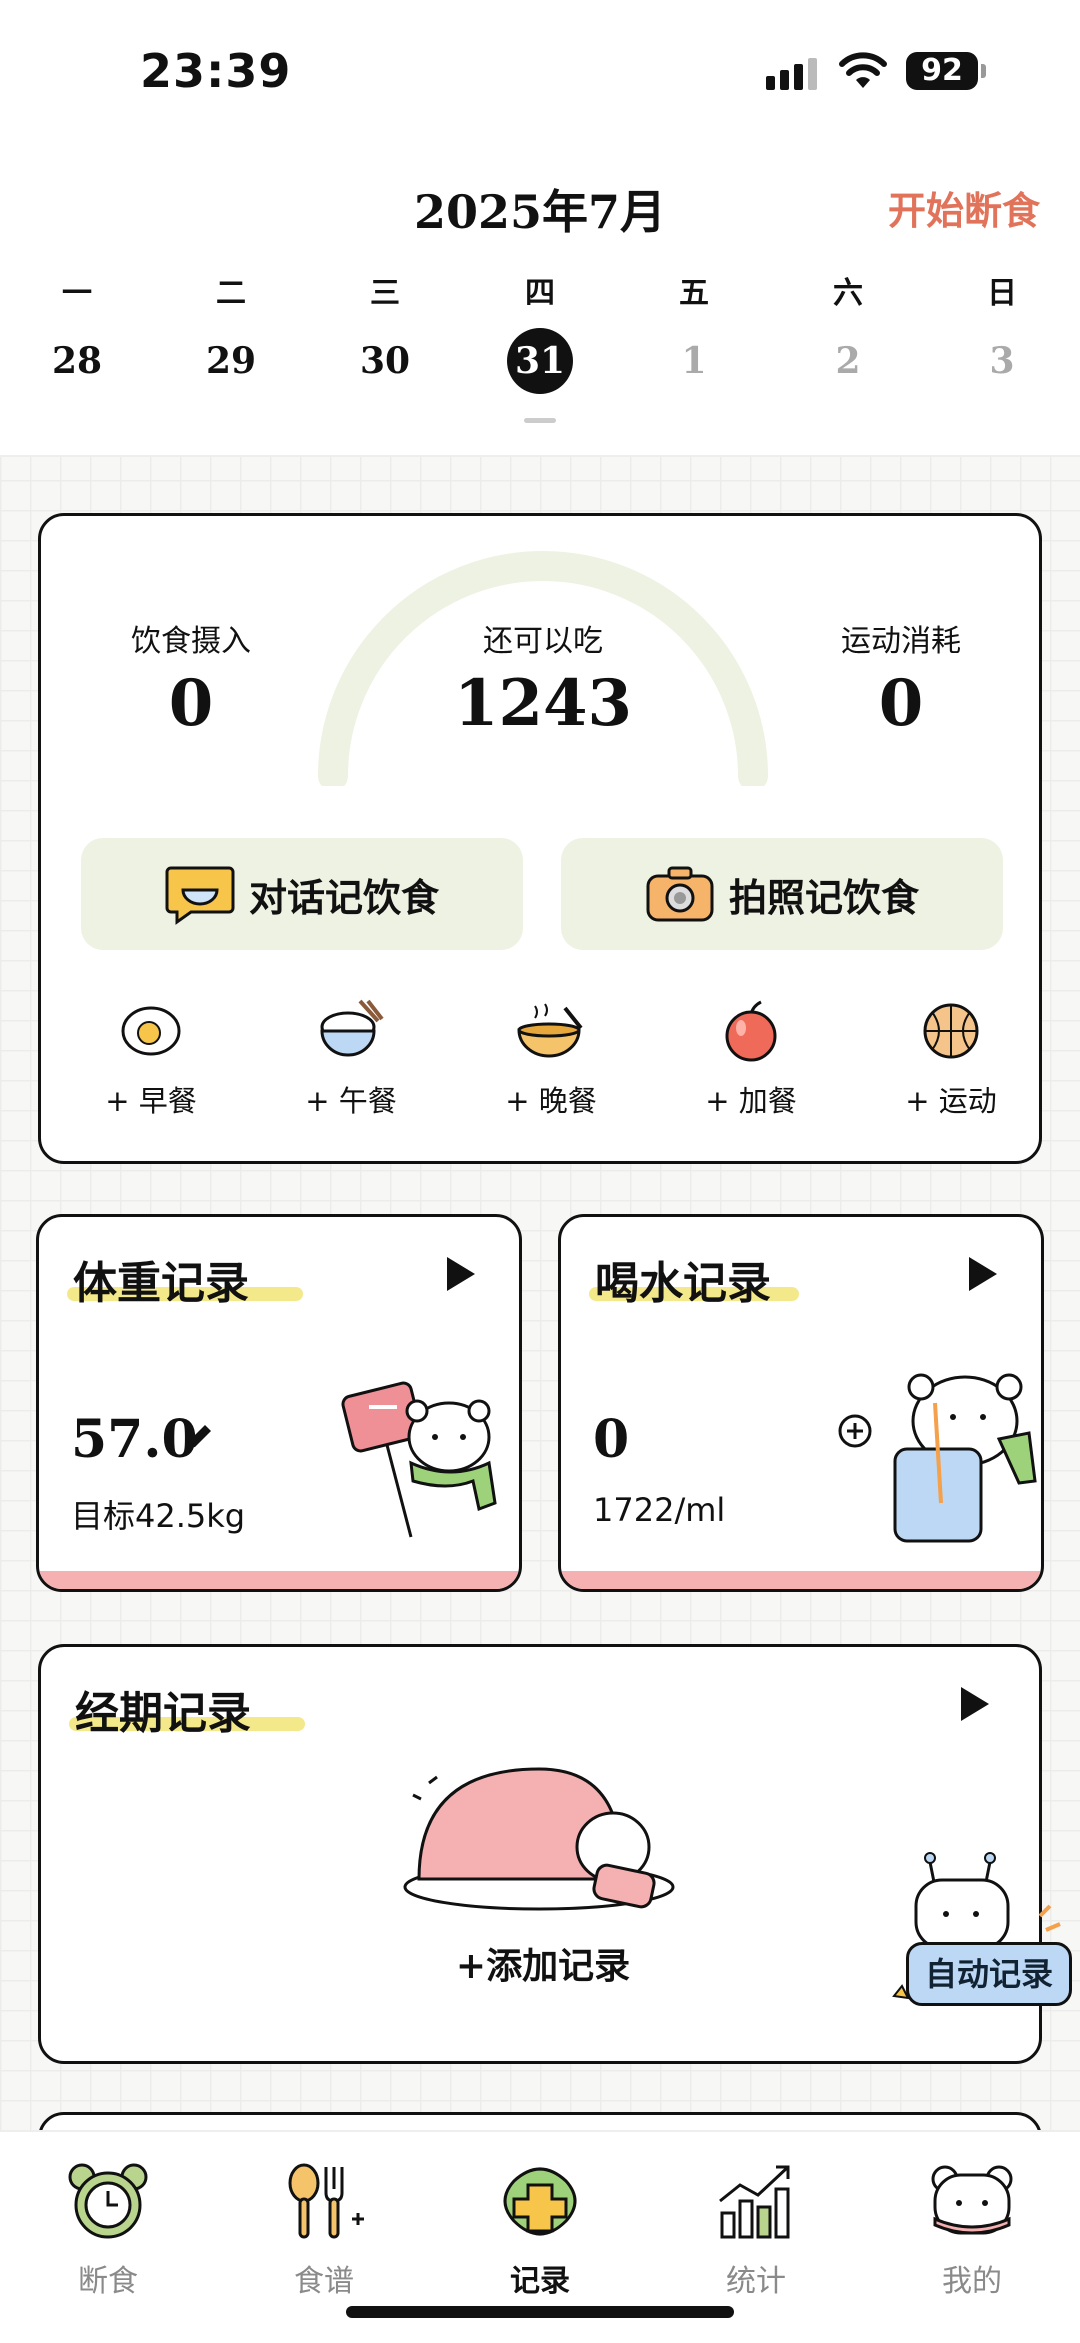 The width and height of the screenshot is (1080, 2343). Describe the element at coordinates (151, 1058) in the screenshot. I see `add-breakfast-button: + 早餐` at that location.